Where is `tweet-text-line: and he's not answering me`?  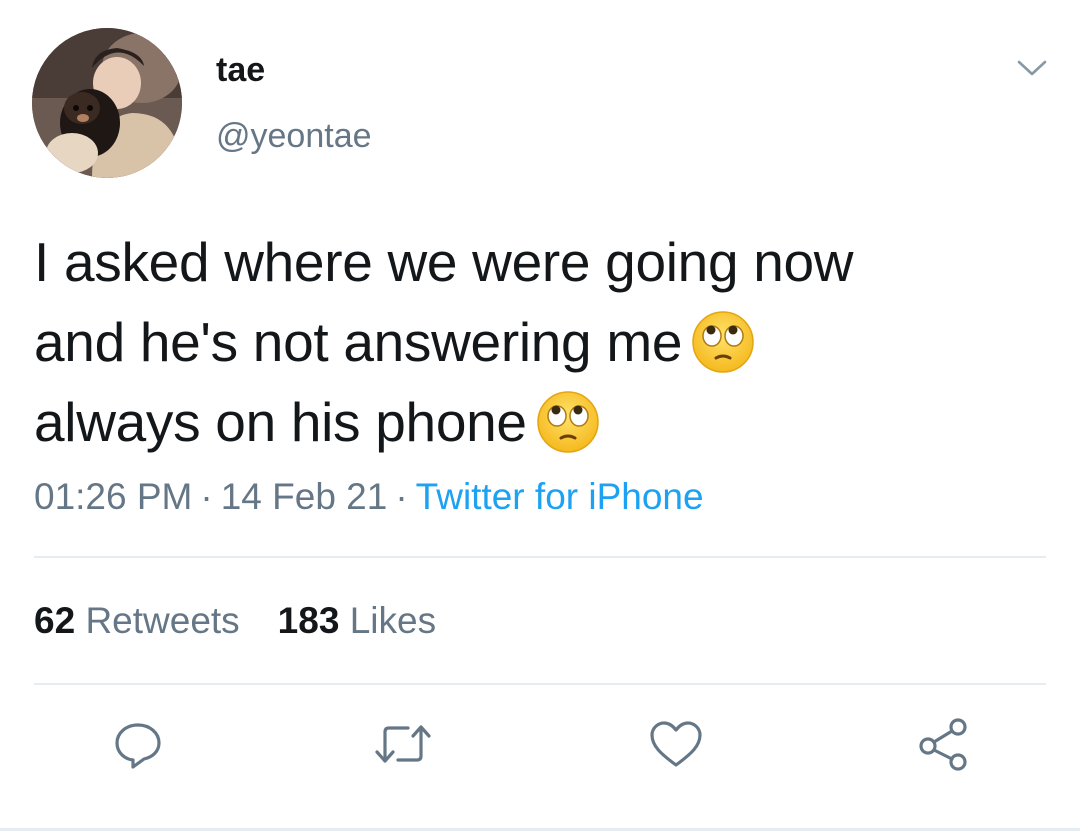 tweet-text-line: and he's not answering me is located at coordinates (539, 342).